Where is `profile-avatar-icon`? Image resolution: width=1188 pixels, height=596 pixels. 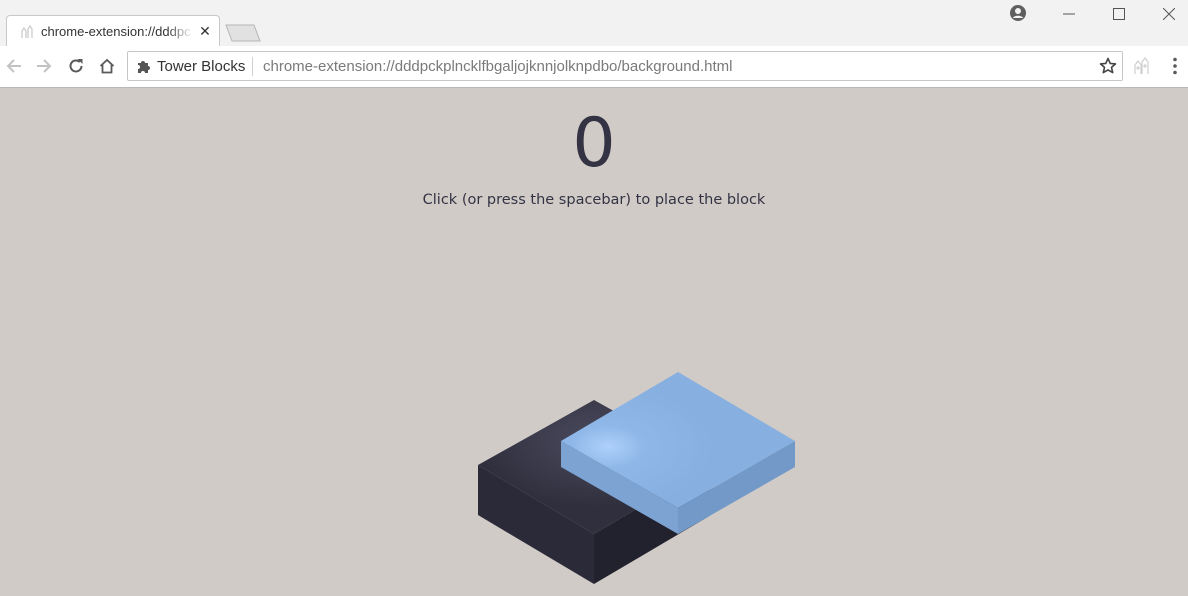
profile-avatar-icon is located at coordinates (1018, 13).